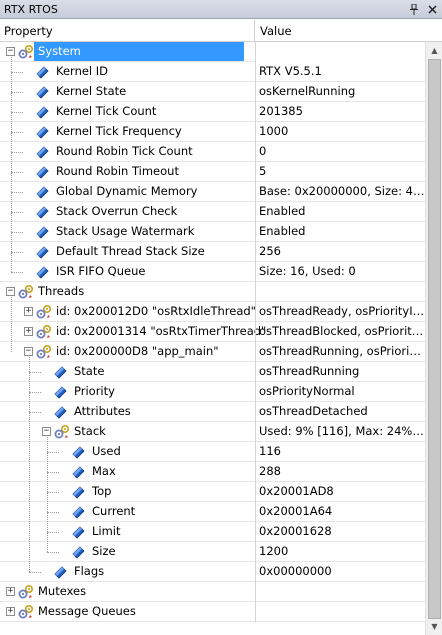 The width and height of the screenshot is (442, 635). Describe the element at coordinates (128, 312) in the screenshot. I see `property-cell: + id: 0x200012D0 "osRtxIdleThread"` at that location.